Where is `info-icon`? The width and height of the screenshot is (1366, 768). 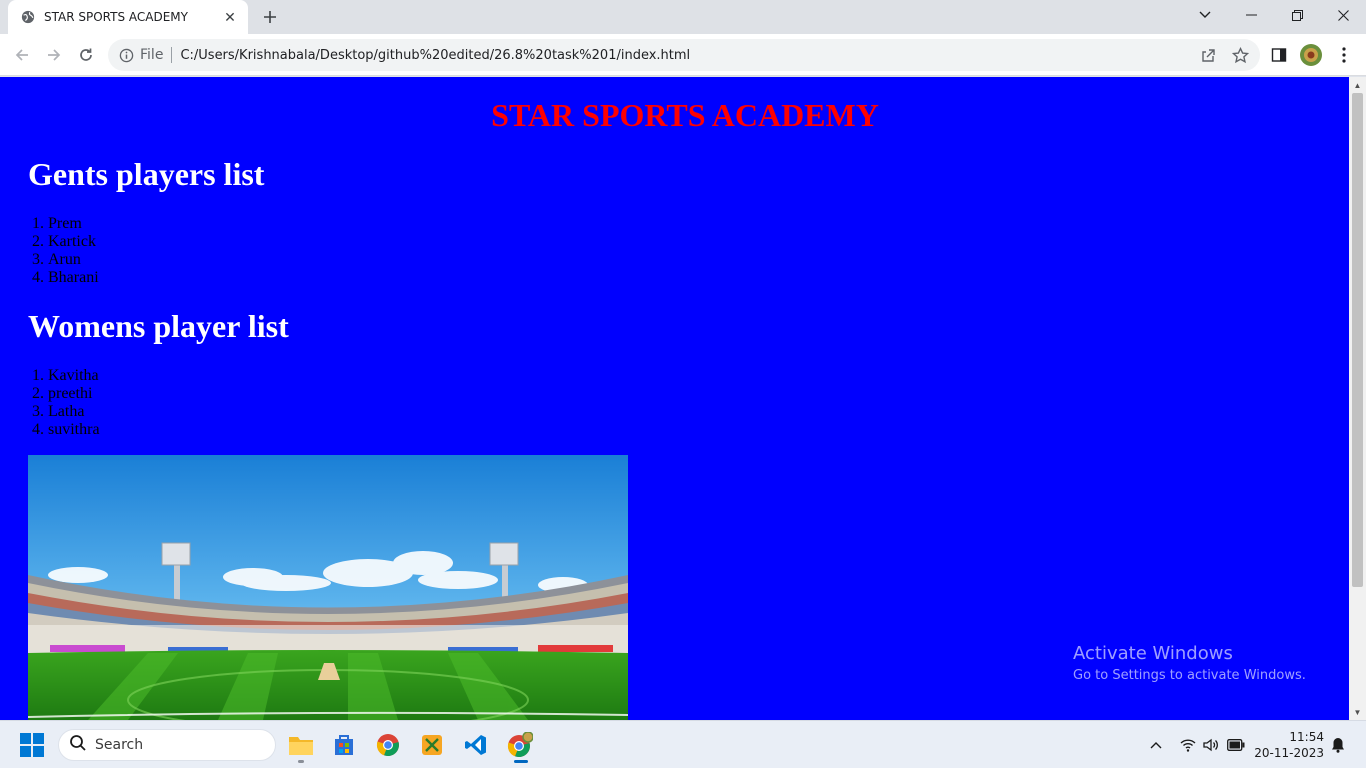 info-icon is located at coordinates (126, 55).